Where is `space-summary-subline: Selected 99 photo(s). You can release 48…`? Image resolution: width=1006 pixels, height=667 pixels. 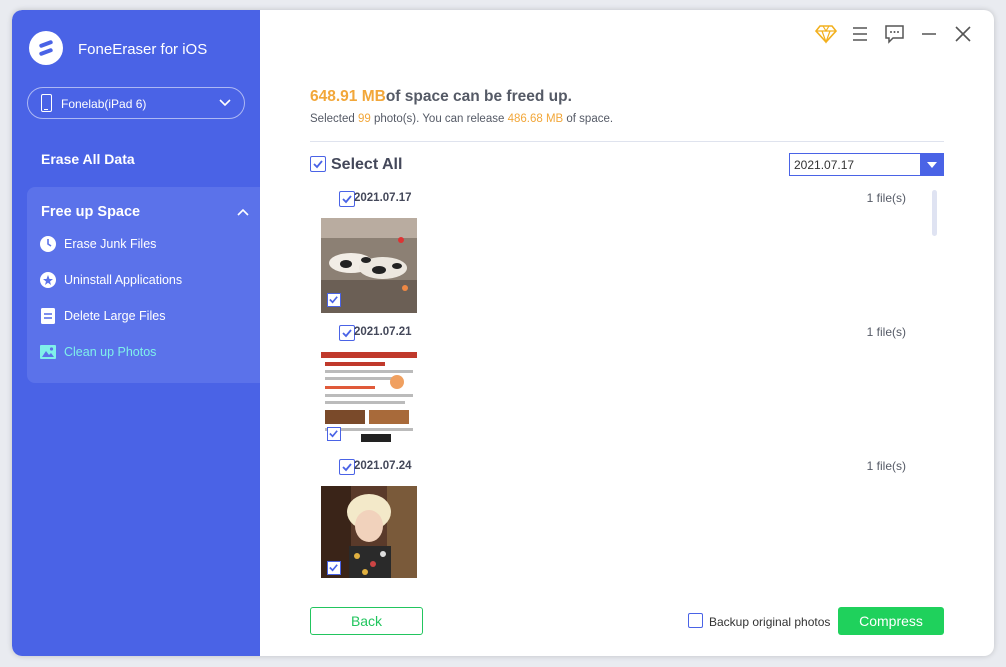 space-summary-subline: Selected 99 photo(s). You can release 48… is located at coordinates (461, 119).